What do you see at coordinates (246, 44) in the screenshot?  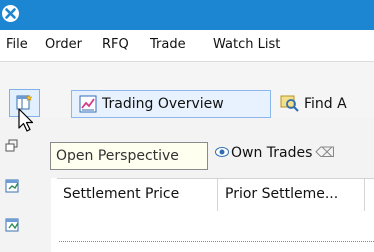 I see `menu-watch-list: Watch List` at bounding box center [246, 44].